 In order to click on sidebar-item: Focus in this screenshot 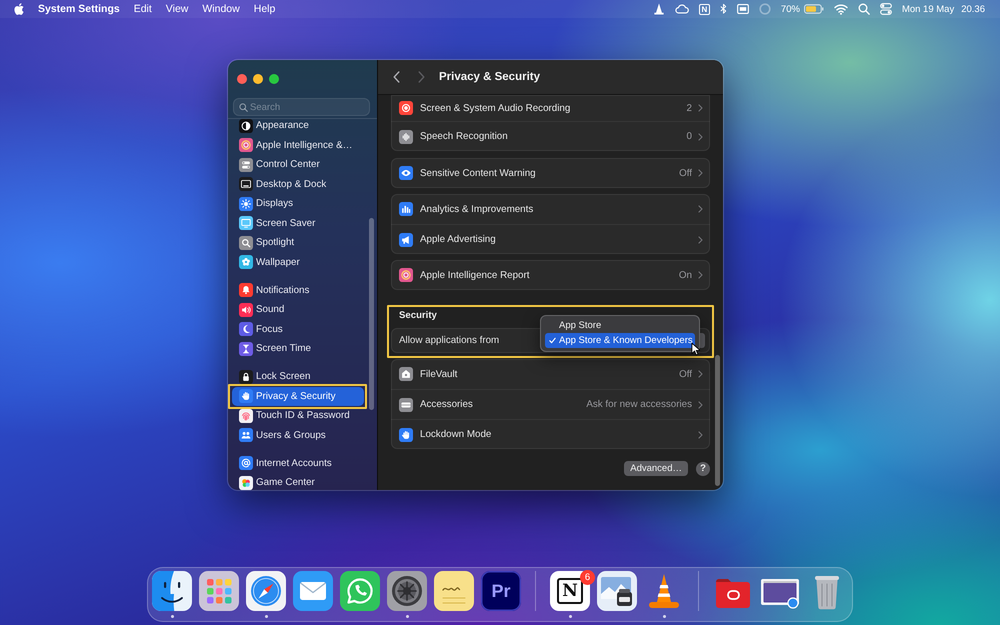, I will do `click(298, 329)`.